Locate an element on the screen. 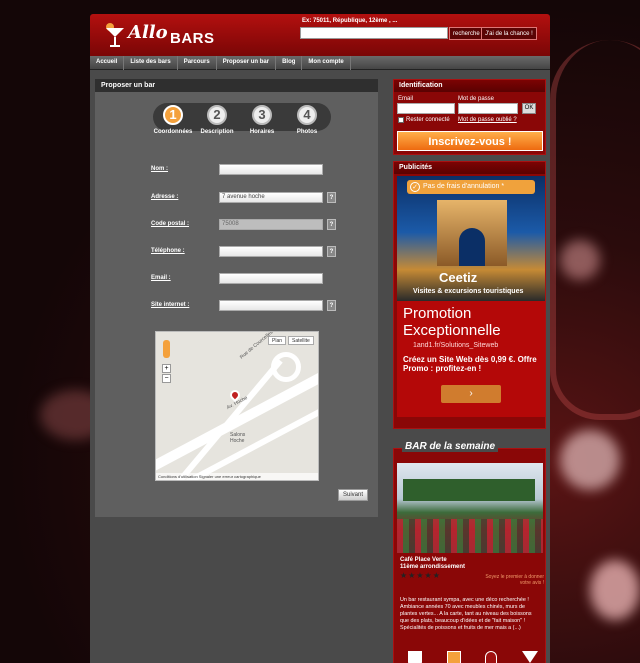 This screenshot has height=663, width=640. lucky-button: J'ai de la chance ! is located at coordinates (509, 33).